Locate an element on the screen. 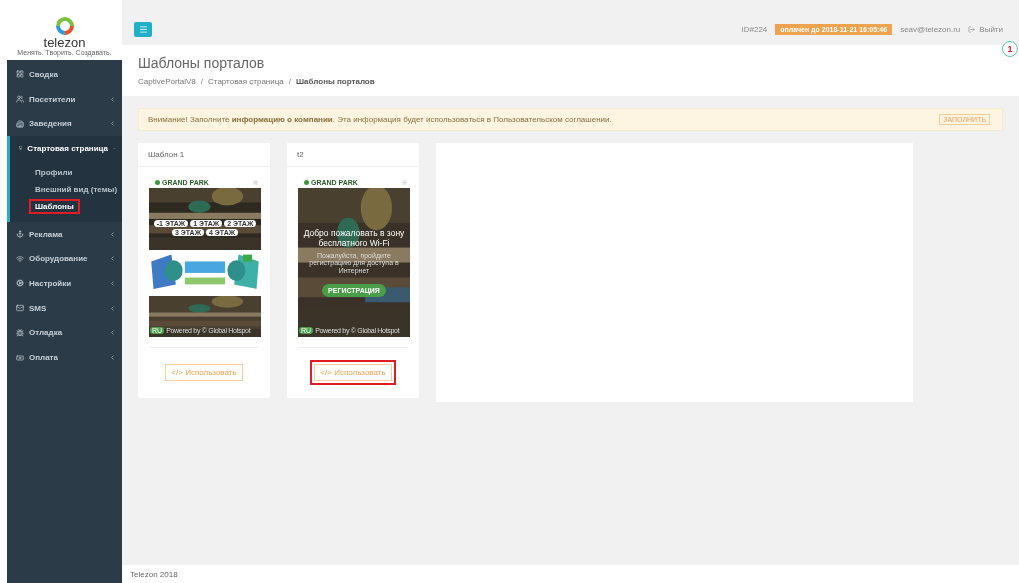 This screenshot has height=583, width=1019. menu-button is located at coordinates (143, 29).